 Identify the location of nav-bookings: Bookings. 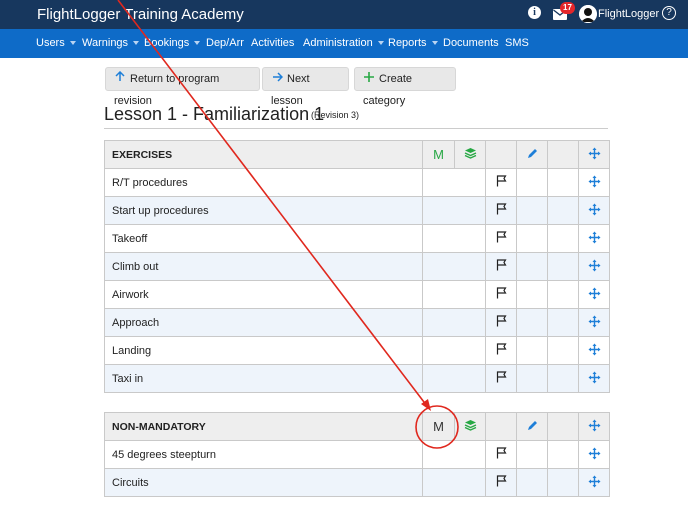
(172, 43).